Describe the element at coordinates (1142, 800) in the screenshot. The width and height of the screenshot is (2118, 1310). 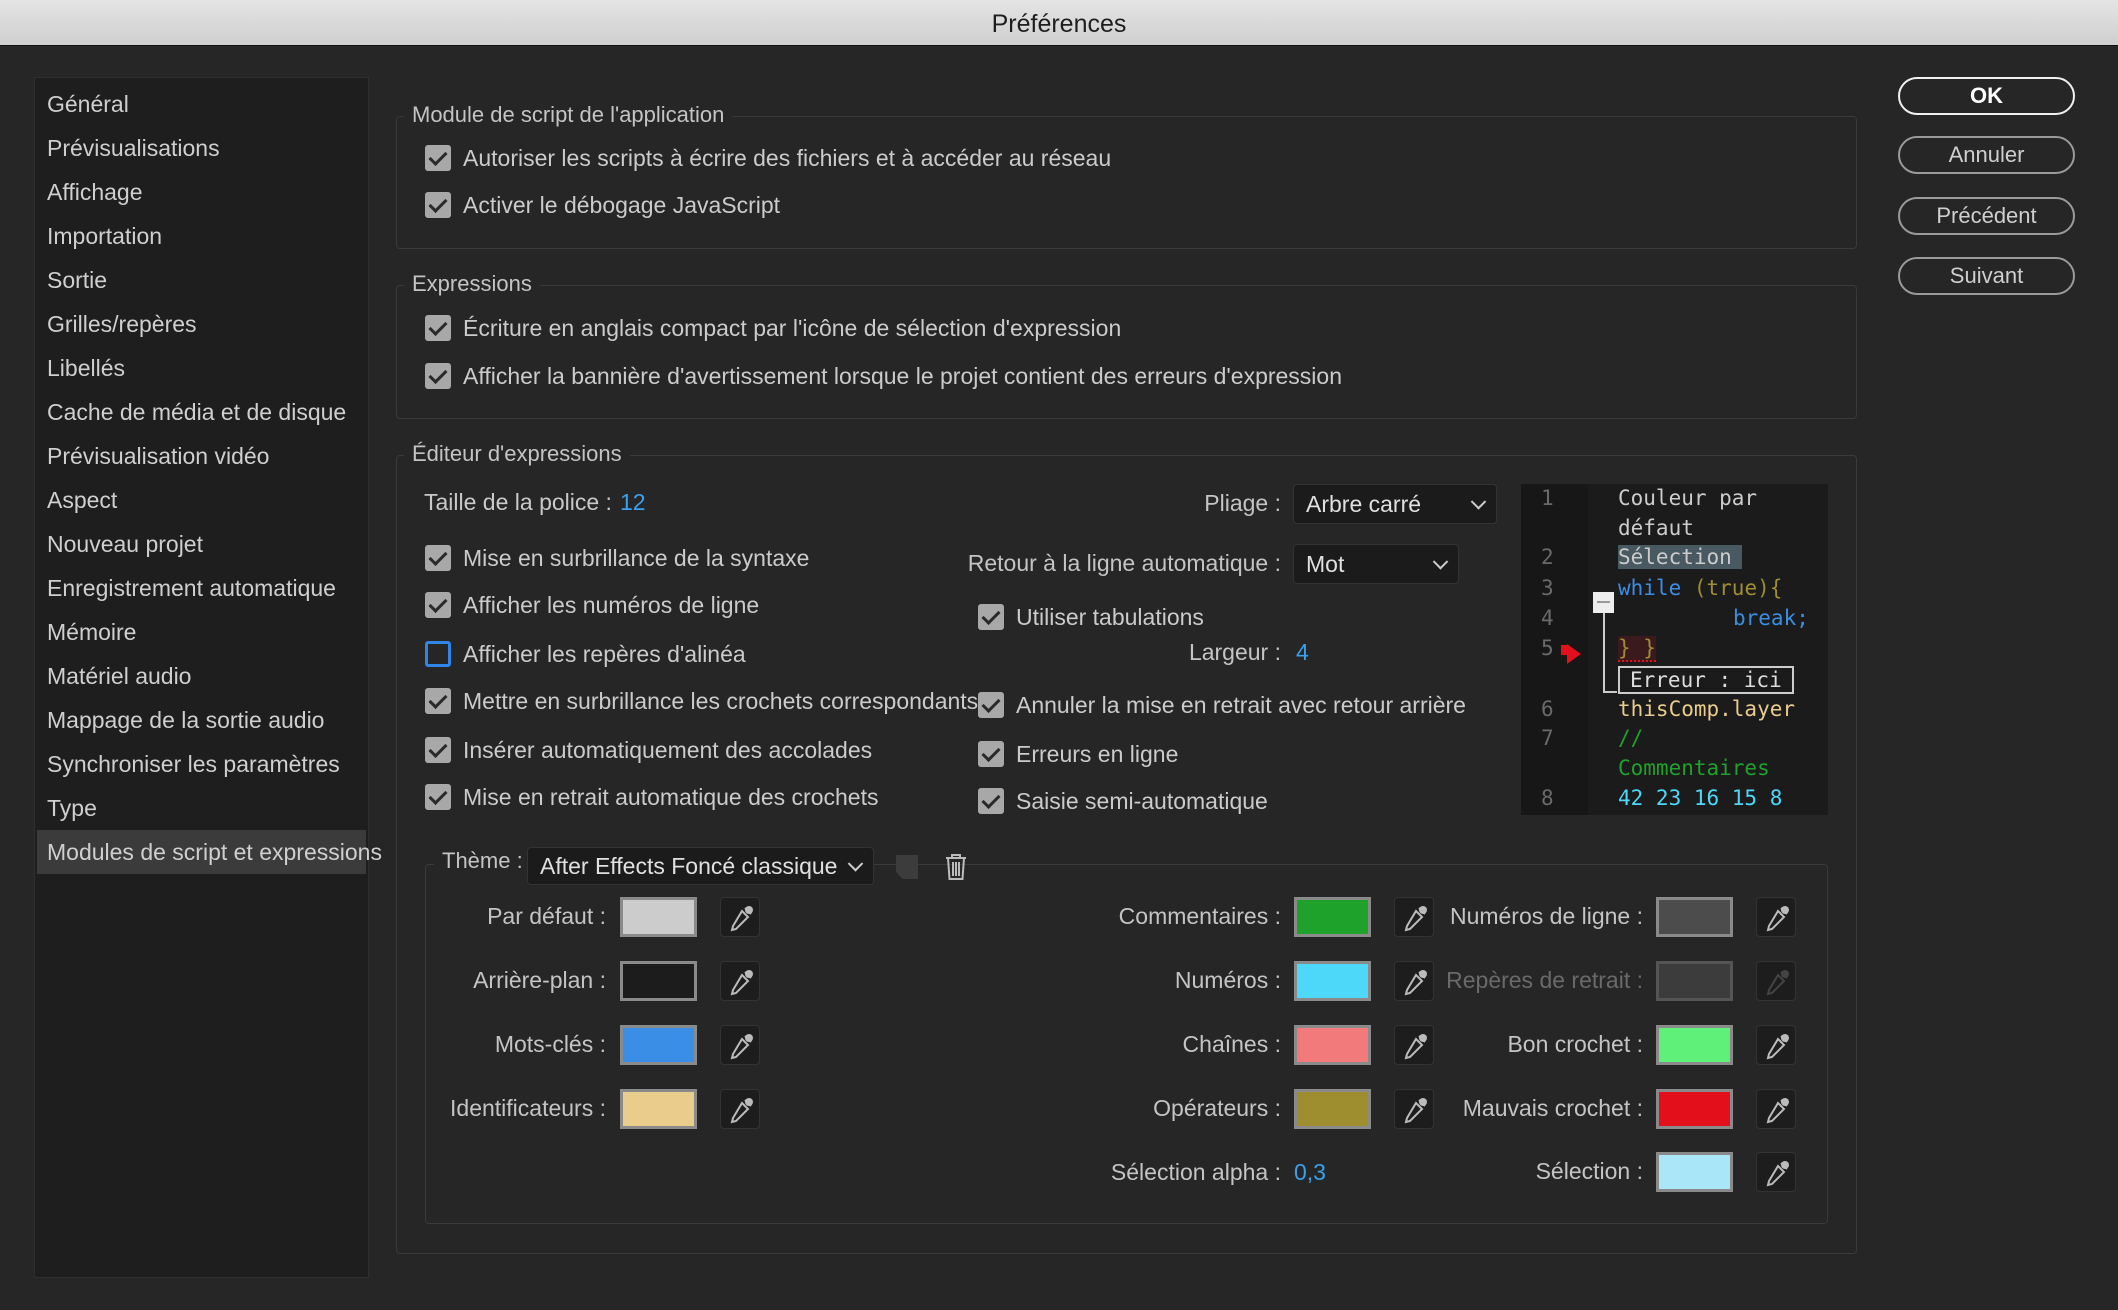
I see `checkbox-label: Saisie semi-automatique` at that location.